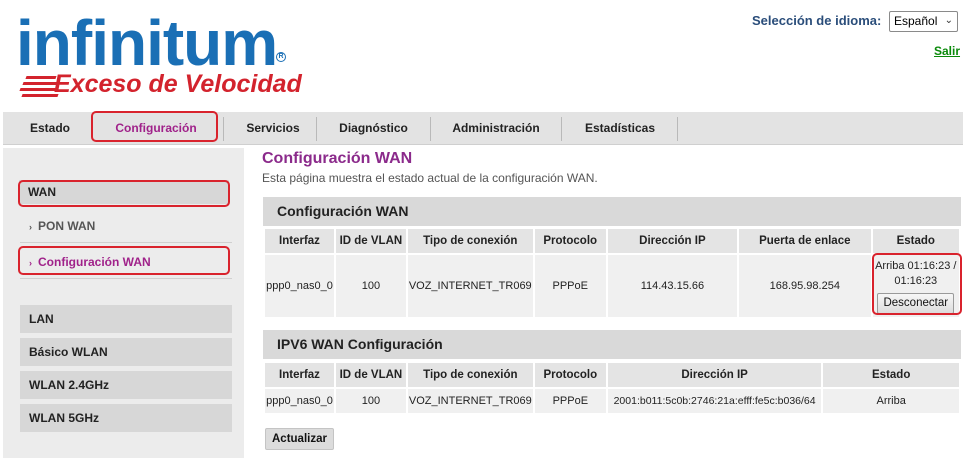  What do you see at coordinates (67, 226) in the screenshot?
I see `sidebar-item-label: PON WAN` at bounding box center [67, 226].